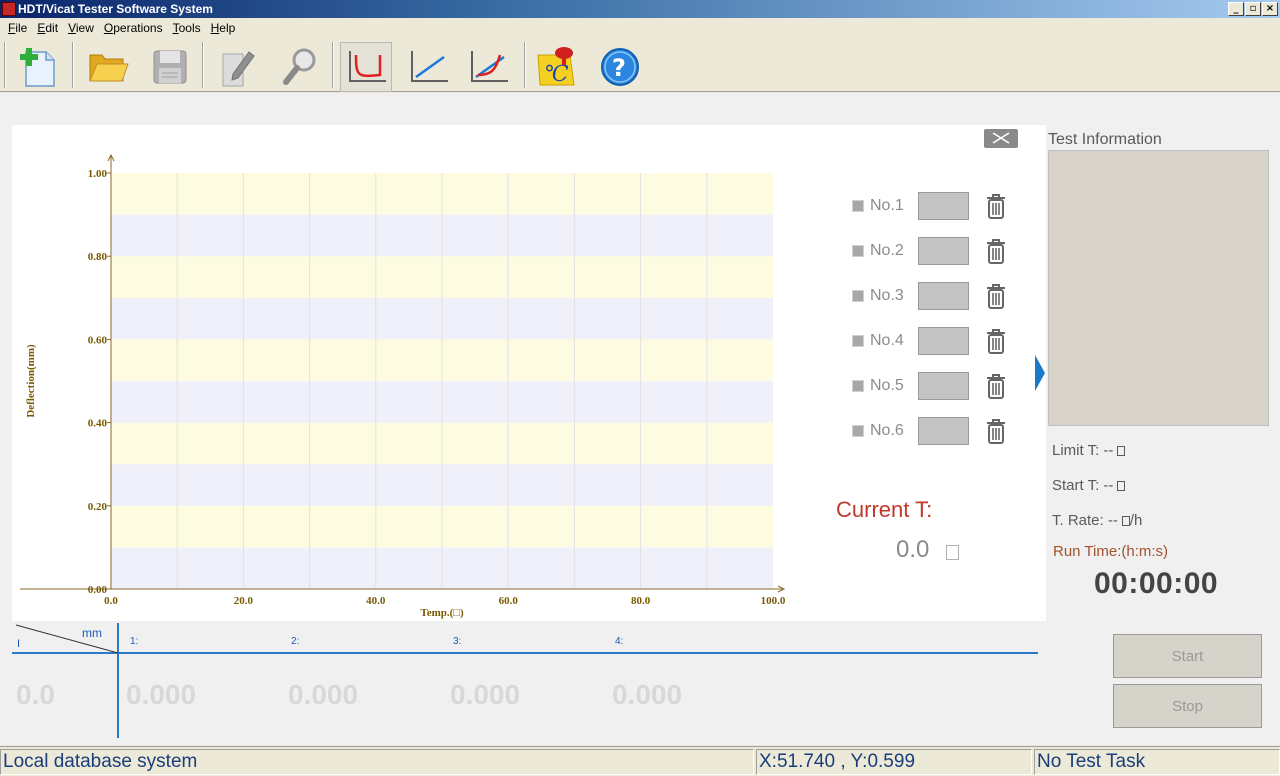 The image size is (1280, 776). What do you see at coordinates (952, 552) in the screenshot?
I see `temp-unit-glyph` at bounding box center [952, 552].